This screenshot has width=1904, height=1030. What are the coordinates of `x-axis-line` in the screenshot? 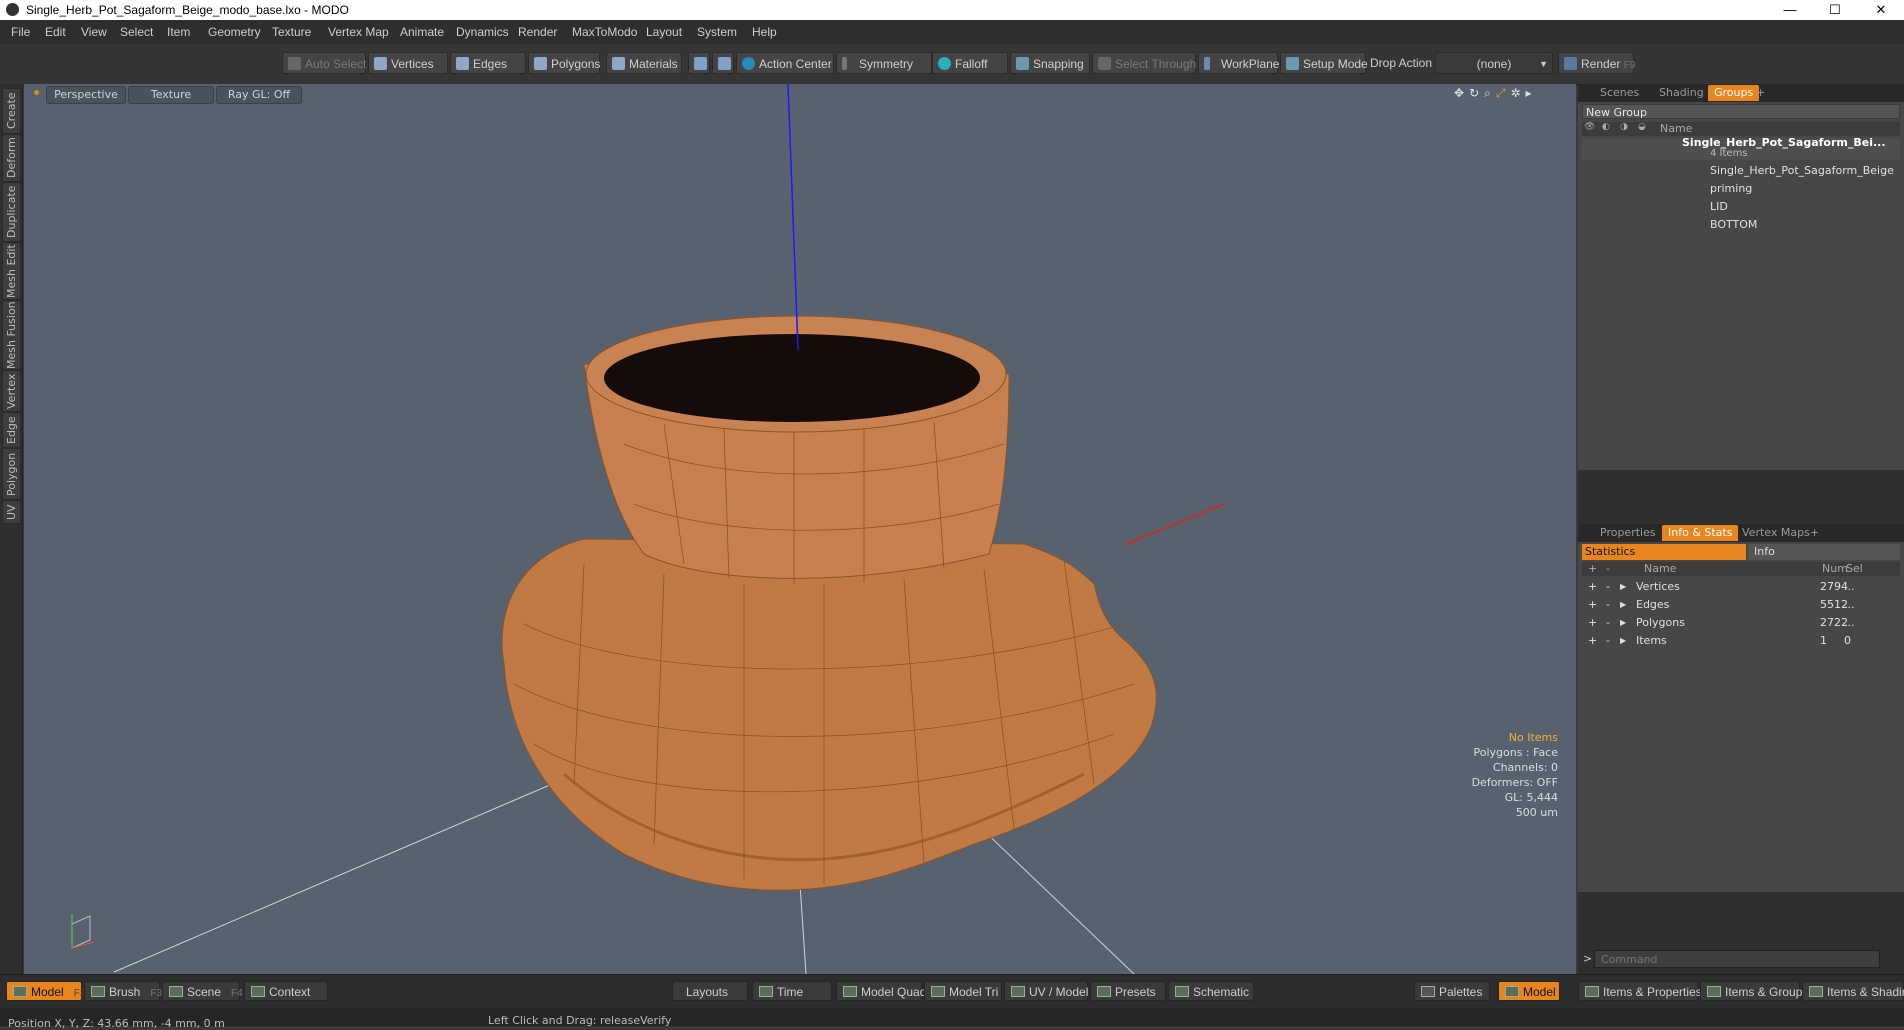 It's located at (1175, 524).